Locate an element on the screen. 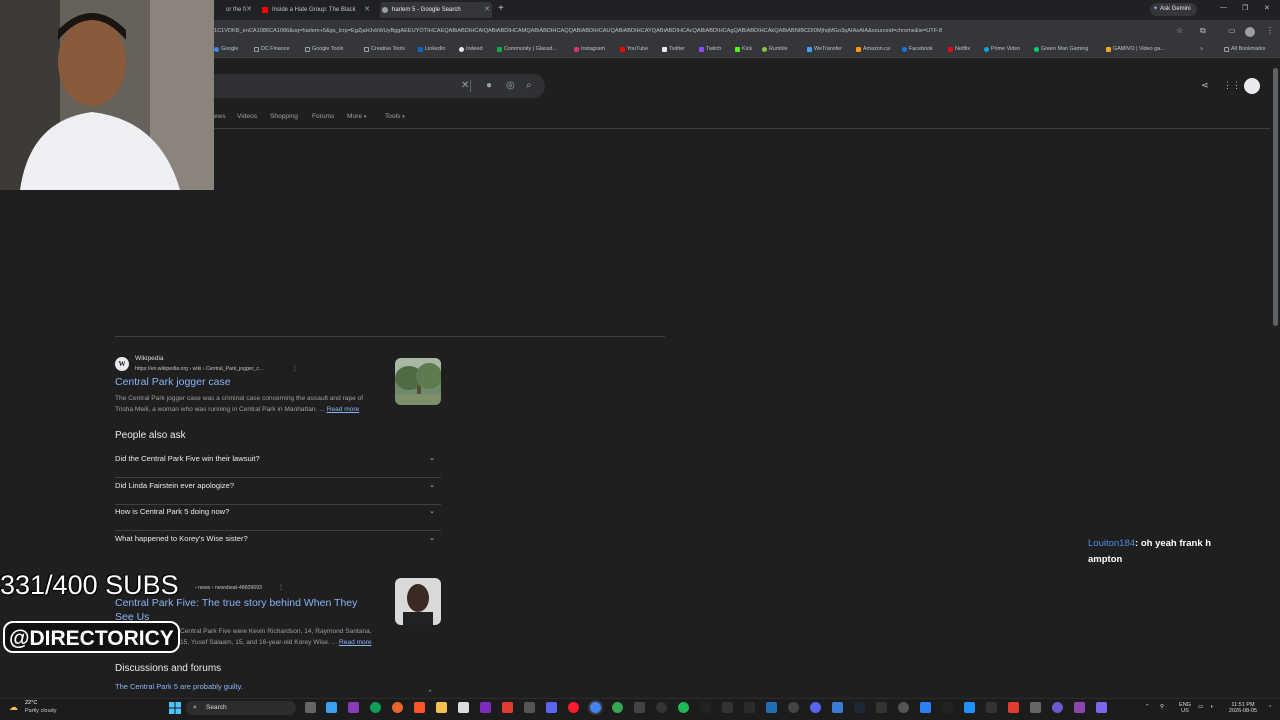  opera-icon is located at coordinates (573, 707).